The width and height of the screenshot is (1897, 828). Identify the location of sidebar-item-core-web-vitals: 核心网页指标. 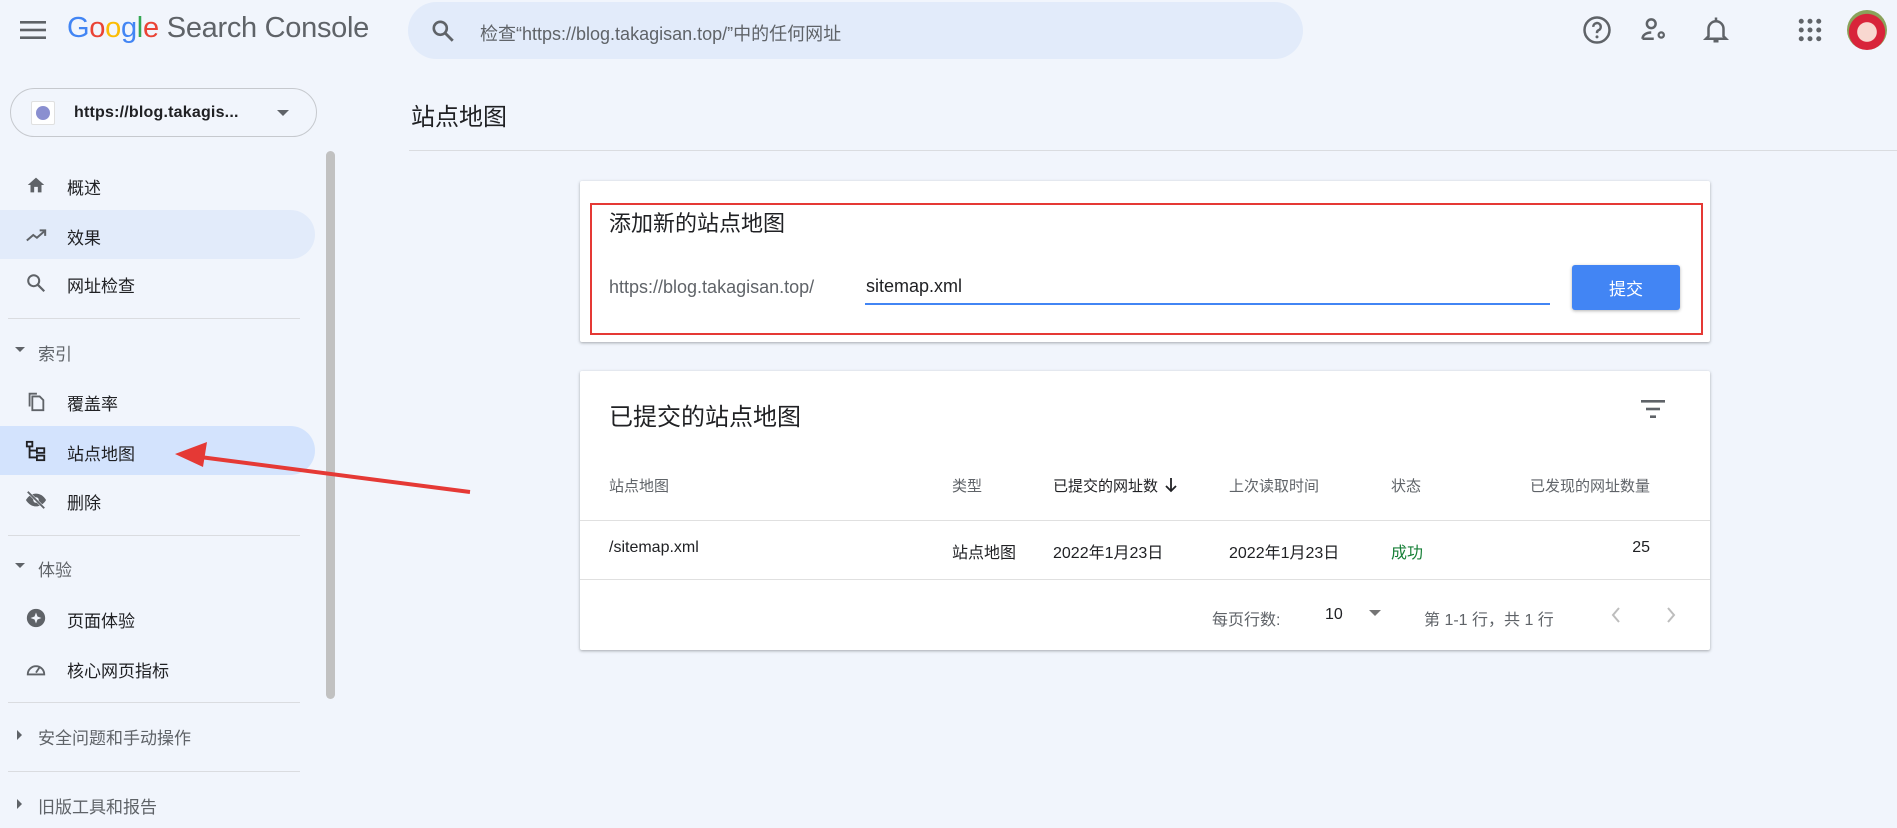
(157, 667).